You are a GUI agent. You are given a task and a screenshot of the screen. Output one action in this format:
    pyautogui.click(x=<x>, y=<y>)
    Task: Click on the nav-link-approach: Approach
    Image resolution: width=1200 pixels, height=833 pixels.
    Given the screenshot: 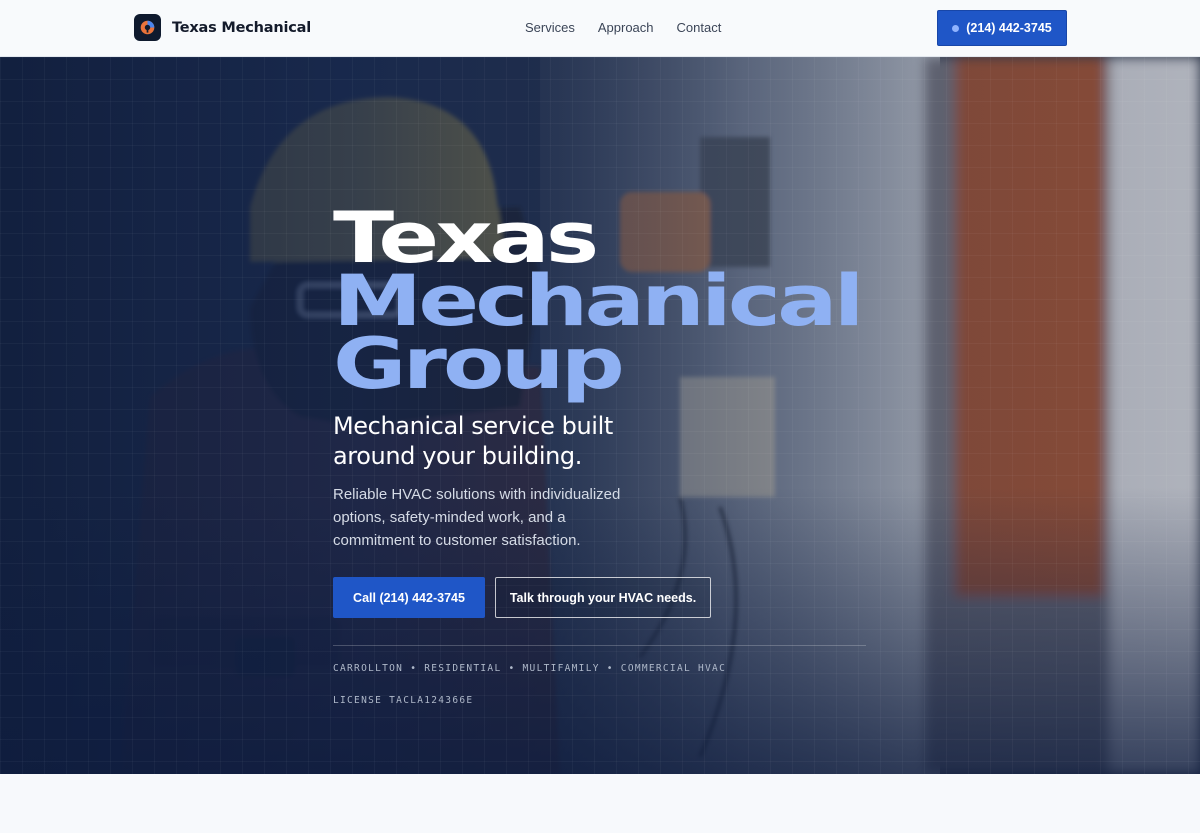 What is the action you would take?
    pyautogui.click(x=626, y=27)
    